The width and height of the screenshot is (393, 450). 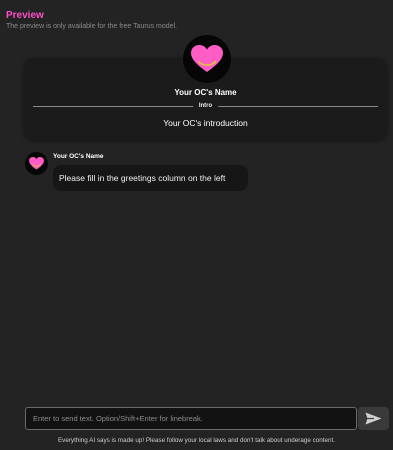 I want to click on intro-text: Your OC's introduction, so click(x=205, y=123).